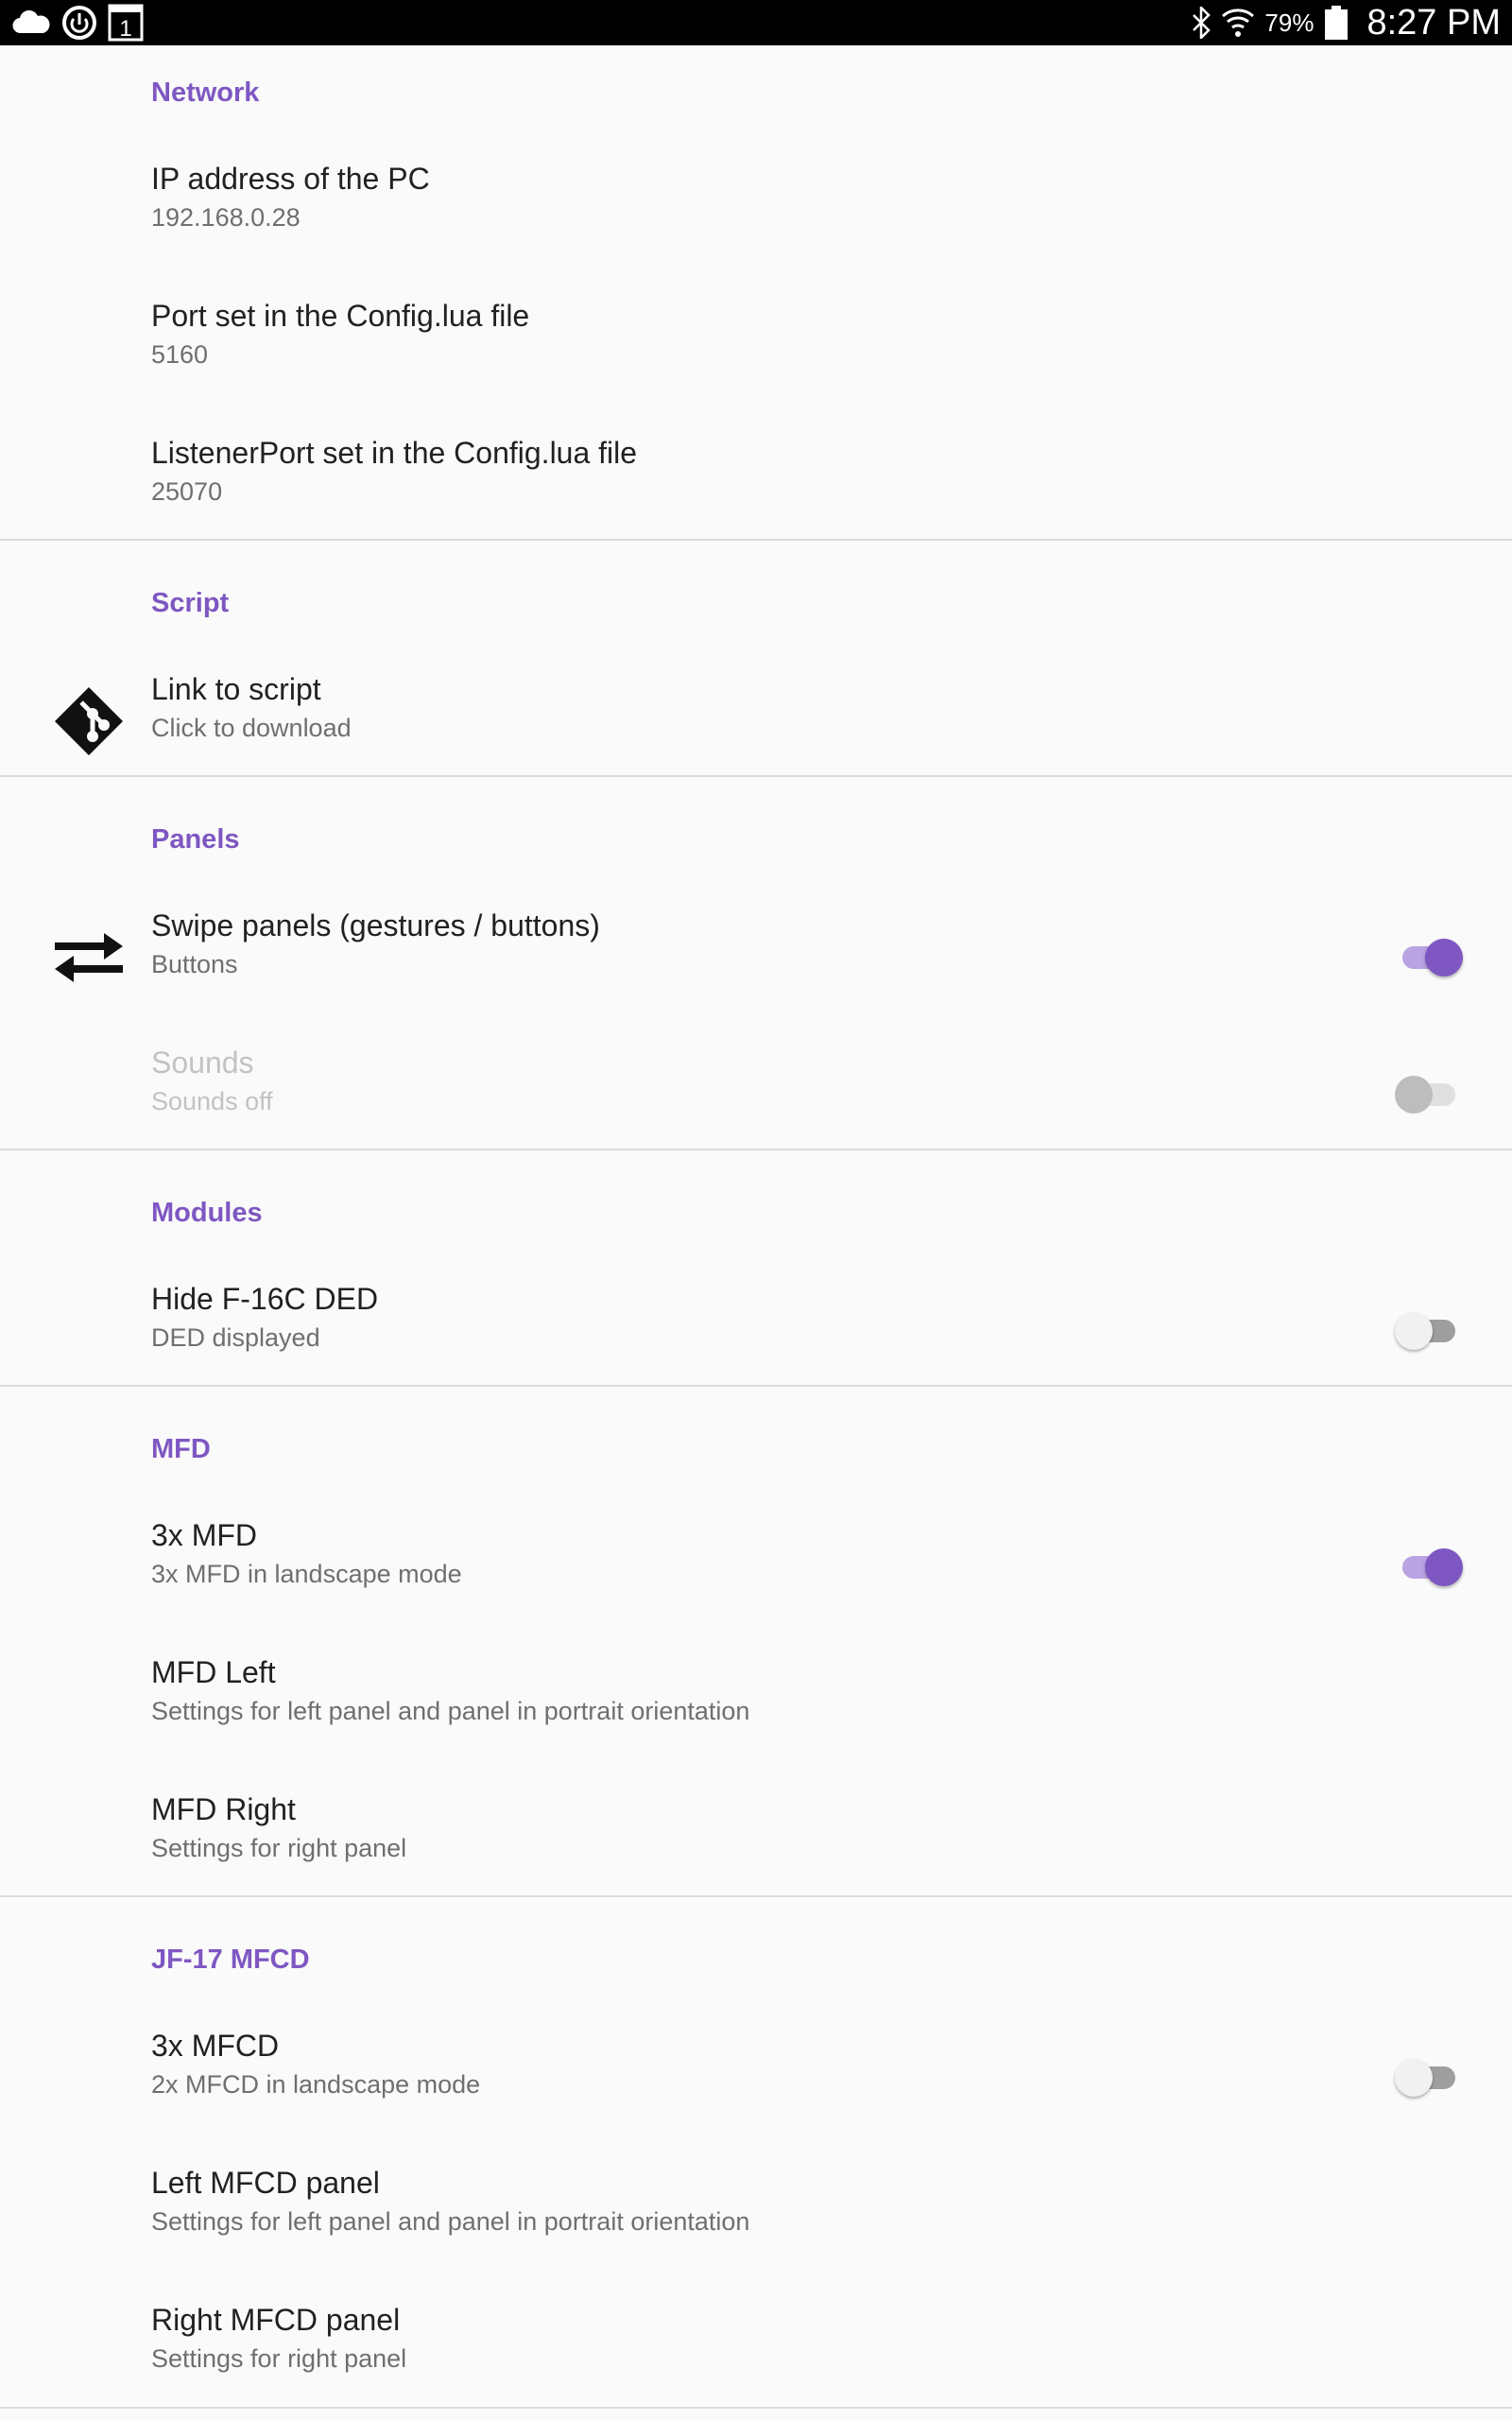 This screenshot has width=1512, height=2420. I want to click on pref-ip-address: IP address of the PC 192.168.0.28, so click(756, 205).